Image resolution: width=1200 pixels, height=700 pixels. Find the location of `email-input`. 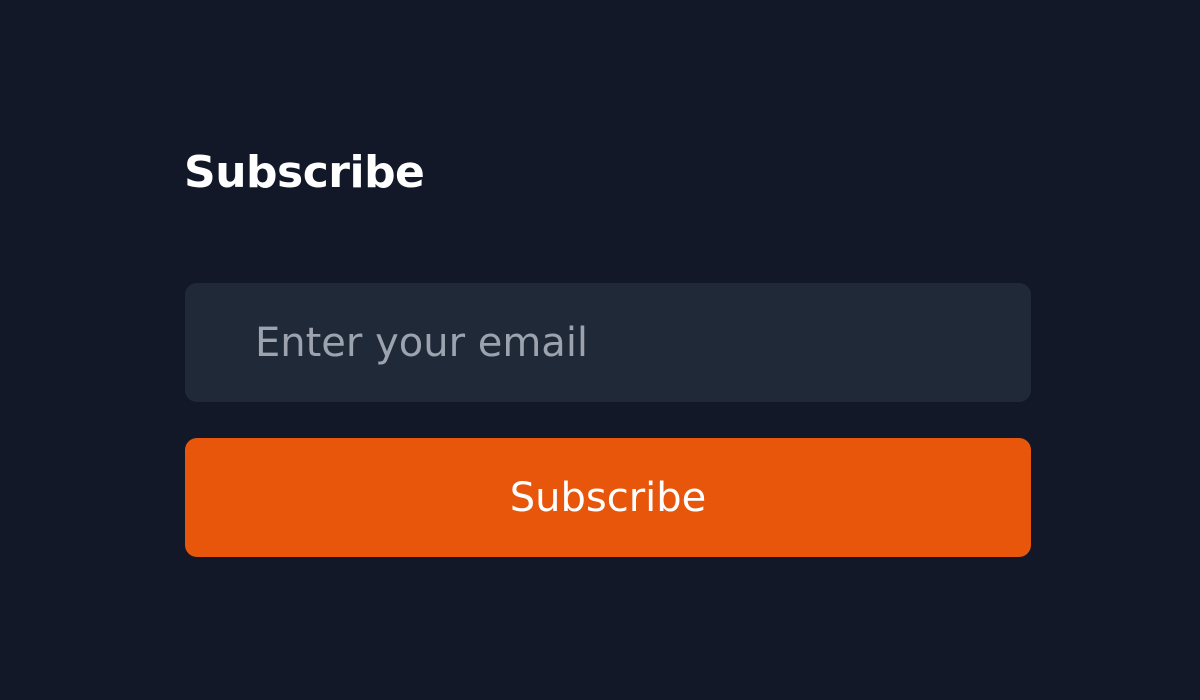

email-input is located at coordinates (608, 342).